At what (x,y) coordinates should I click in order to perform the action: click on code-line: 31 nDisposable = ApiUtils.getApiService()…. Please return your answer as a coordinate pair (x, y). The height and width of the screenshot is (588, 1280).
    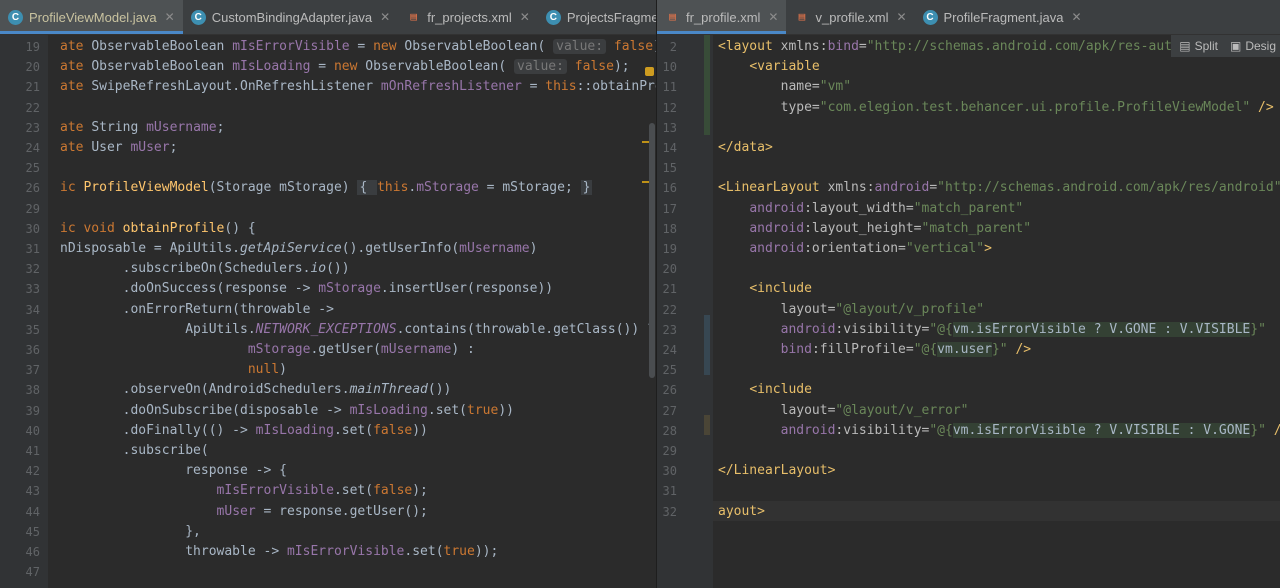
    Looking at the image, I should click on (328, 249).